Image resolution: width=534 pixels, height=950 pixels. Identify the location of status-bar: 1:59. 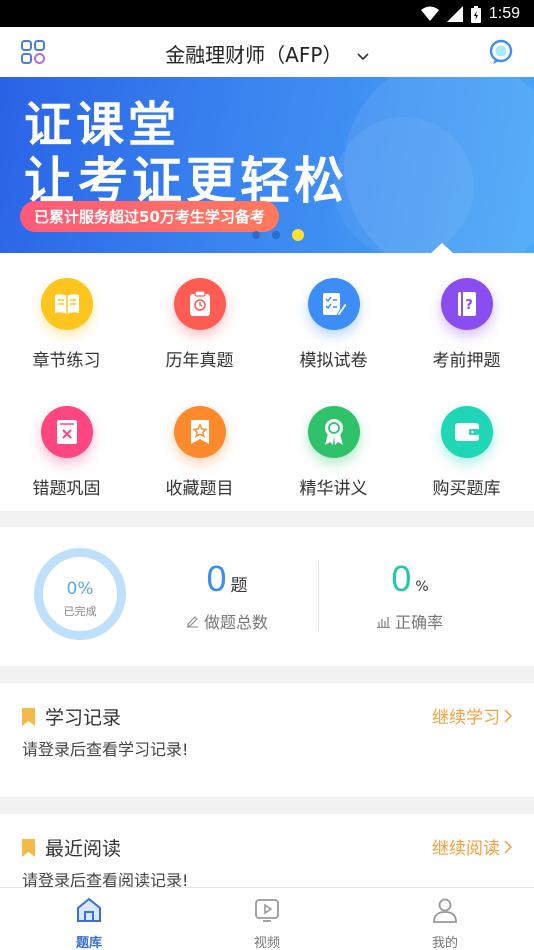
(267, 13).